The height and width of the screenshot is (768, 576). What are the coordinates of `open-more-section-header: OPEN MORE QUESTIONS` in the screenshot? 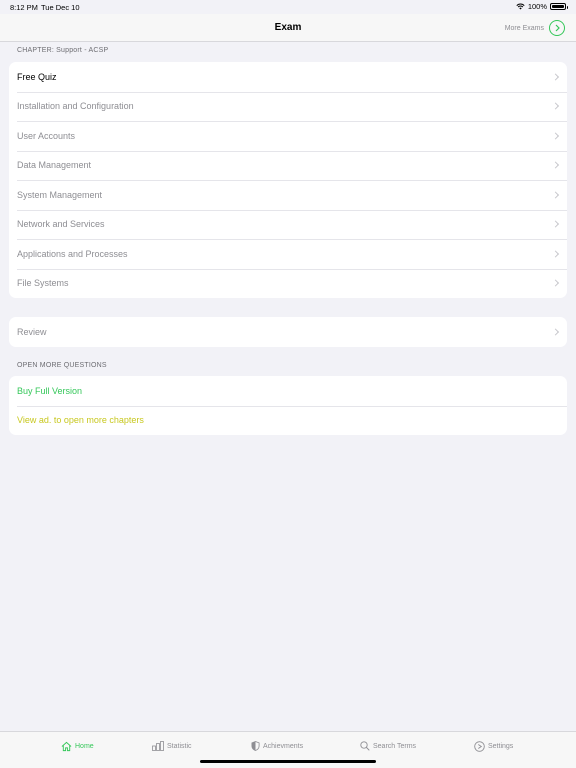 It's located at (62, 365).